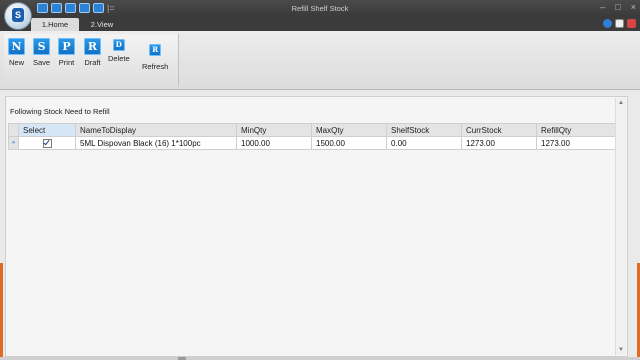  I want to click on column-header-name: NameToDisplay, so click(156, 130).